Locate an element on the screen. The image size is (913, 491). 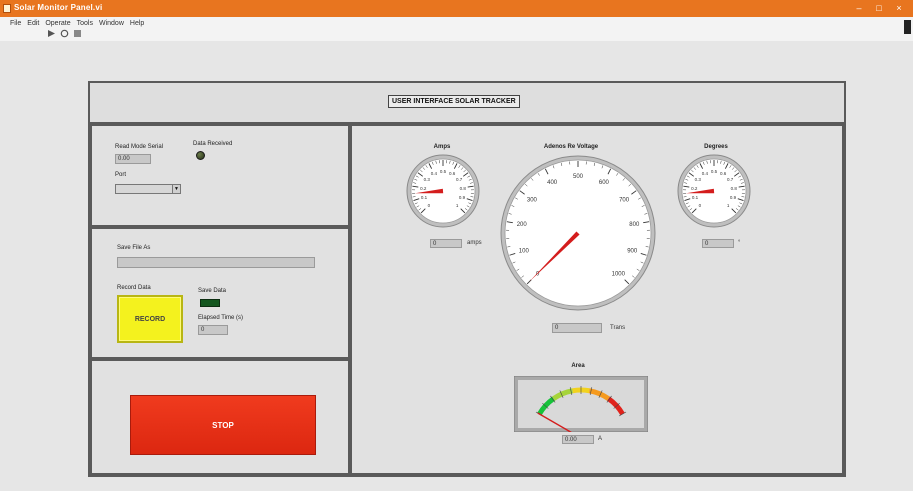
amps-gauge: 00.10.20.30.4 0.5 0.60.70.80.91 is located at coordinates (443, 191).